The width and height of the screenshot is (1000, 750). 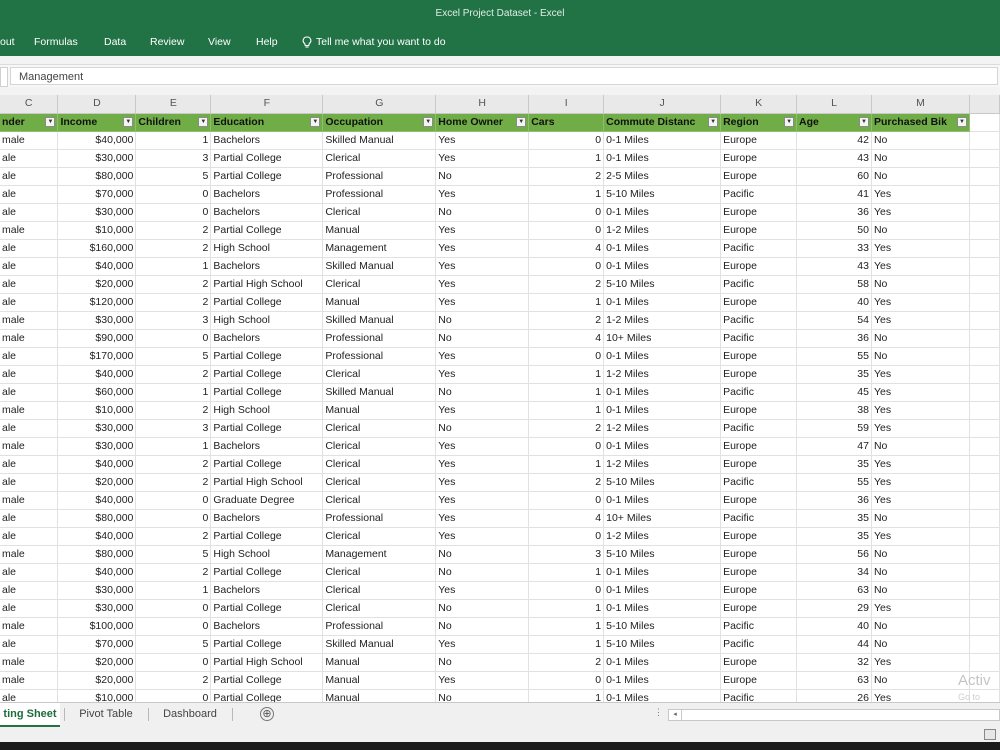 I want to click on filter-dropdown-icon: ▼, so click(x=128, y=121).